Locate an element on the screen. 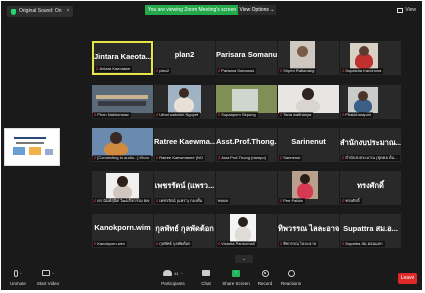  participant-tile: Kanokporn.wim ♯ Kanokporn.wim is located at coordinates (122, 231).